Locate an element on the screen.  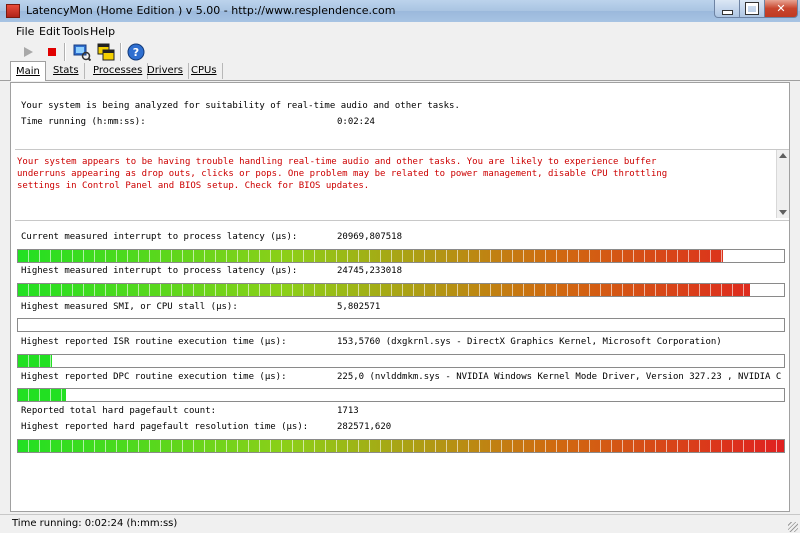
metric-value: 282571,620 is located at coordinates (364, 427).